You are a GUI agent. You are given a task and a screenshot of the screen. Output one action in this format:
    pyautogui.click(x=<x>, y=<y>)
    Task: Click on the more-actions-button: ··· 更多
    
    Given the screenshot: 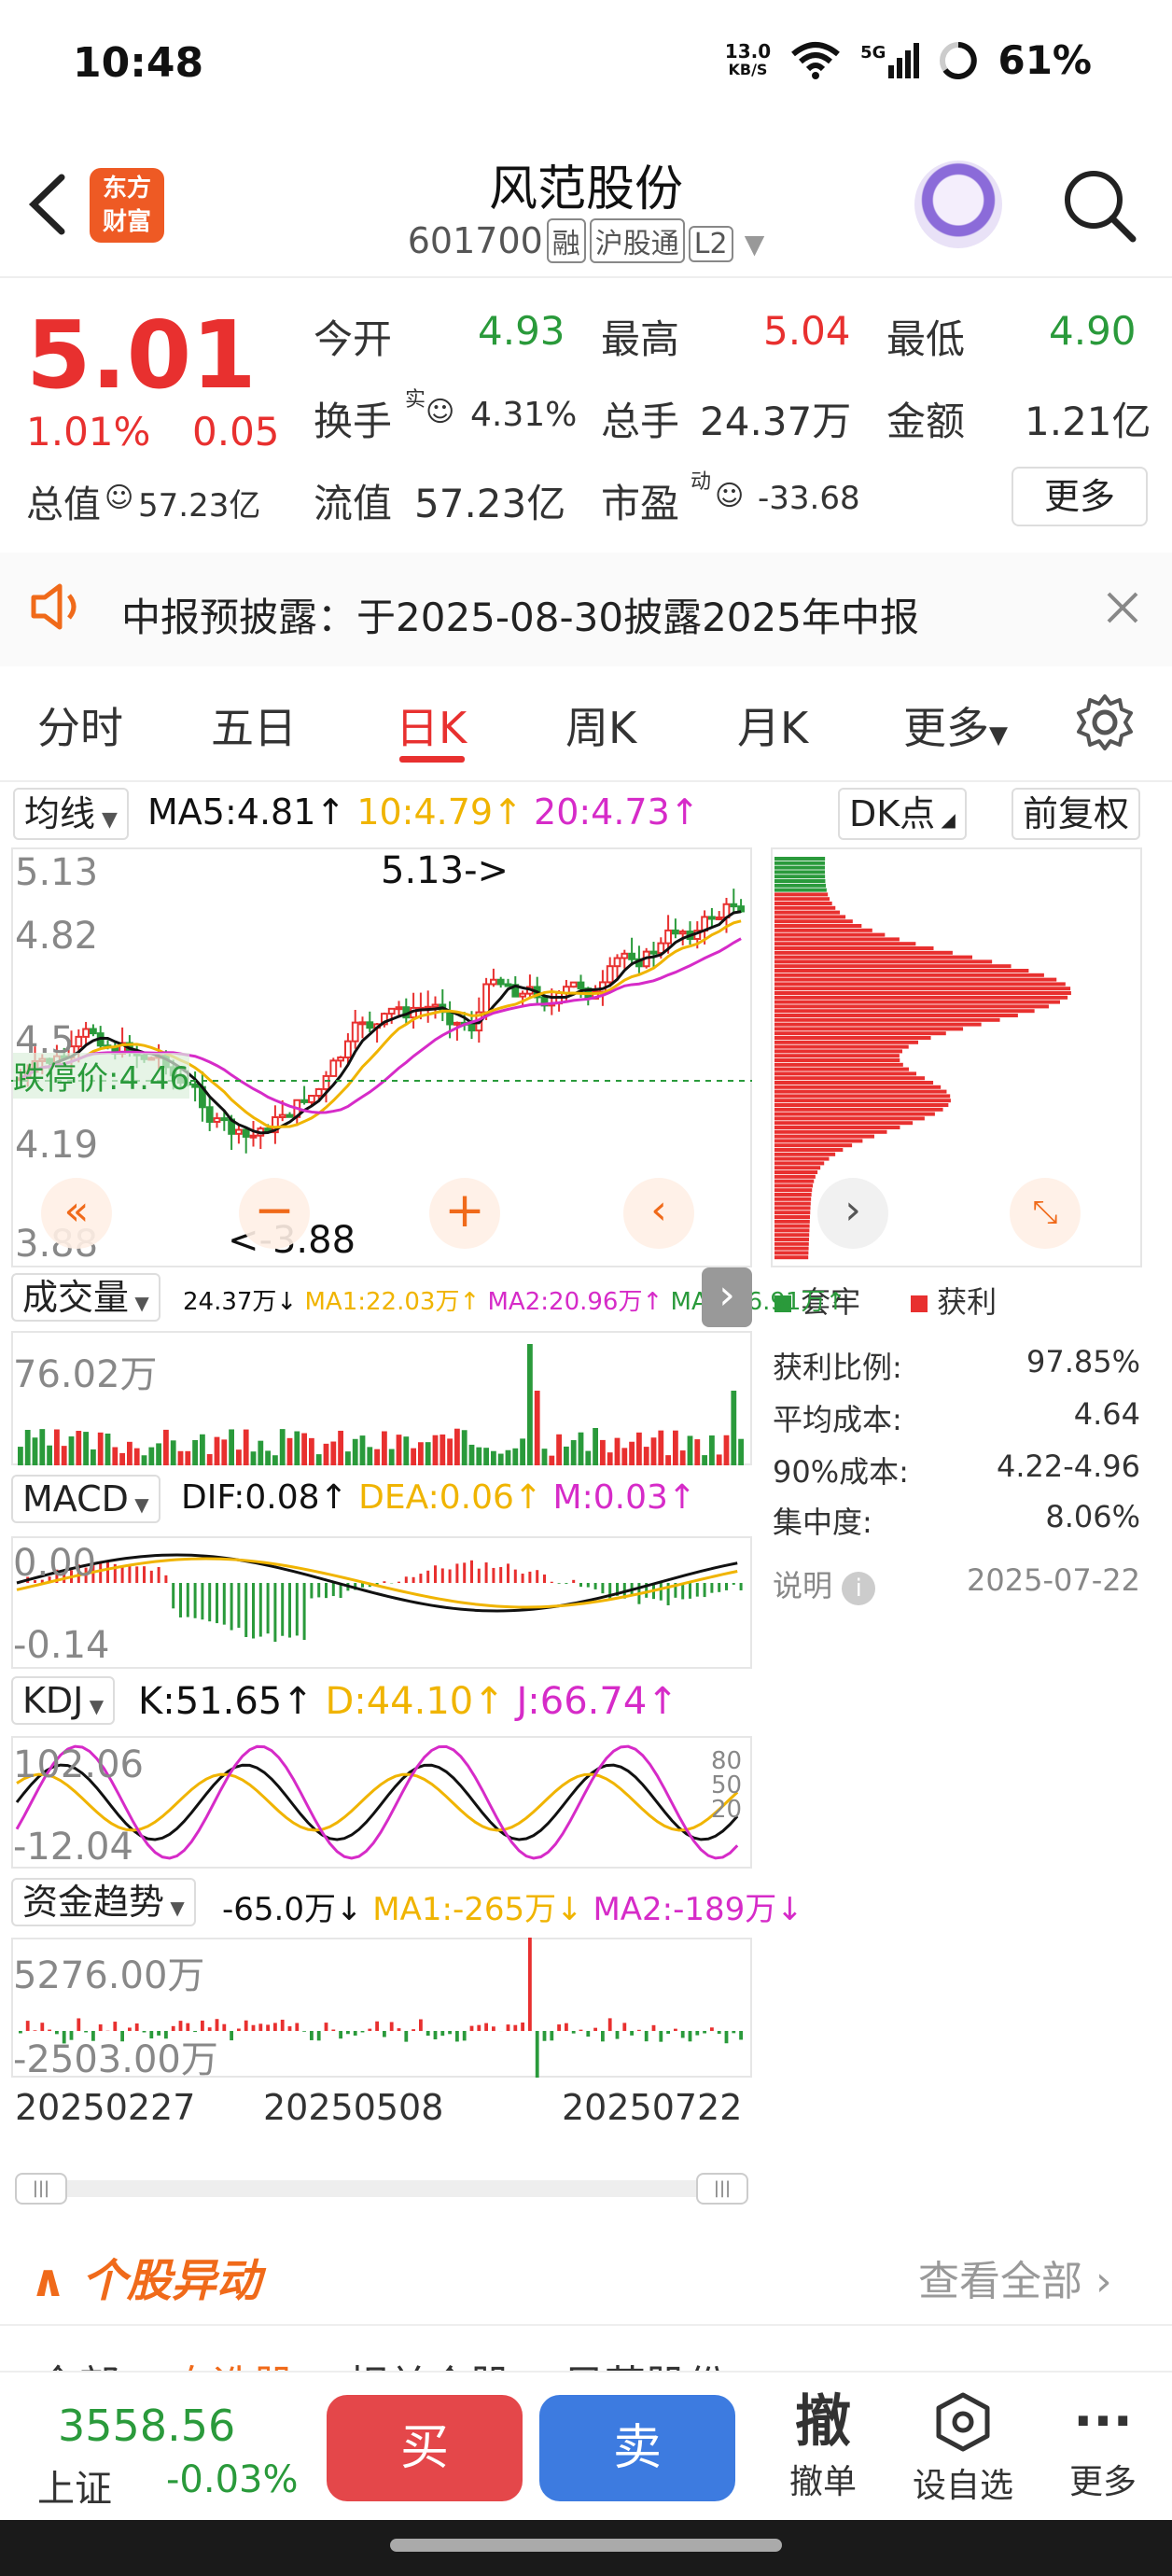 What is the action you would take?
    pyautogui.click(x=1103, y=2446)
    